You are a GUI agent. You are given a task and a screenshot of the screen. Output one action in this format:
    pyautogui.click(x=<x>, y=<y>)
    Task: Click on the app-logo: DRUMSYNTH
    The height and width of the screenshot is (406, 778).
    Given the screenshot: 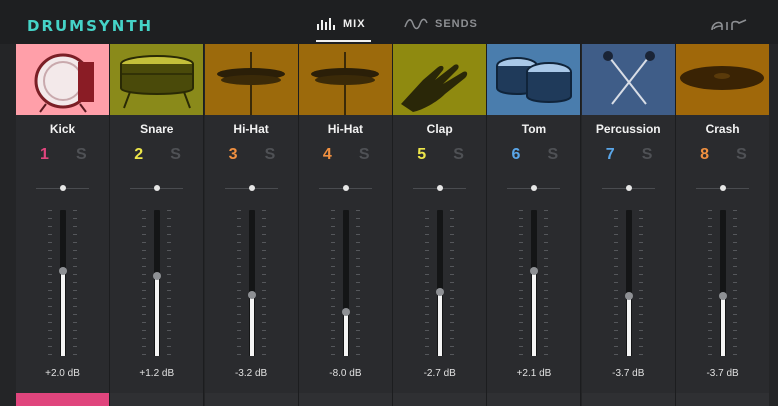 What is the action you would take?
    pyautogui.click(x=90, y=26)
    